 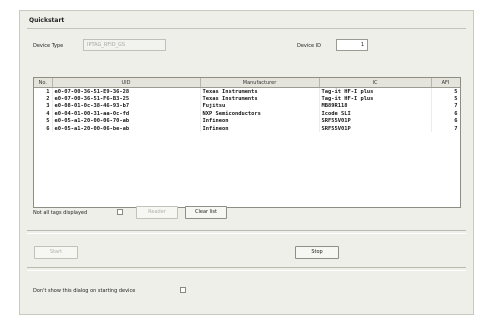 What do you see at coordinates (126, 121) in the screenshot?
I see `cell-uid: e0-05-a1-20-00-06-70-ab` at bounding box center [126, 121].